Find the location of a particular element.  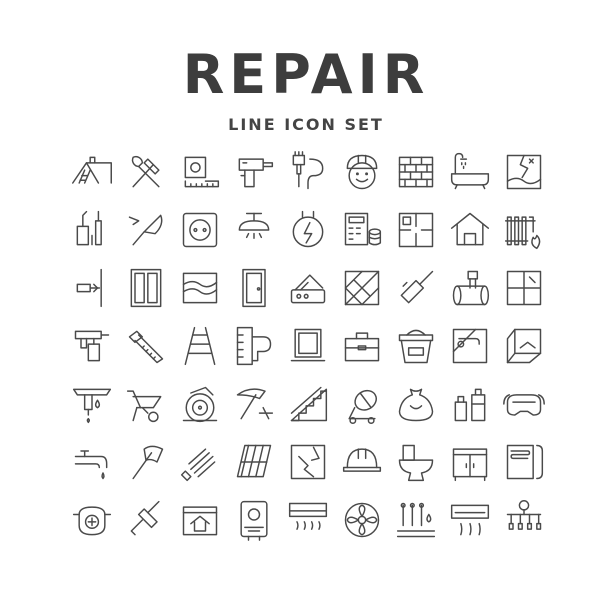

fan-vent-icon is located at coordinates (362, 520).